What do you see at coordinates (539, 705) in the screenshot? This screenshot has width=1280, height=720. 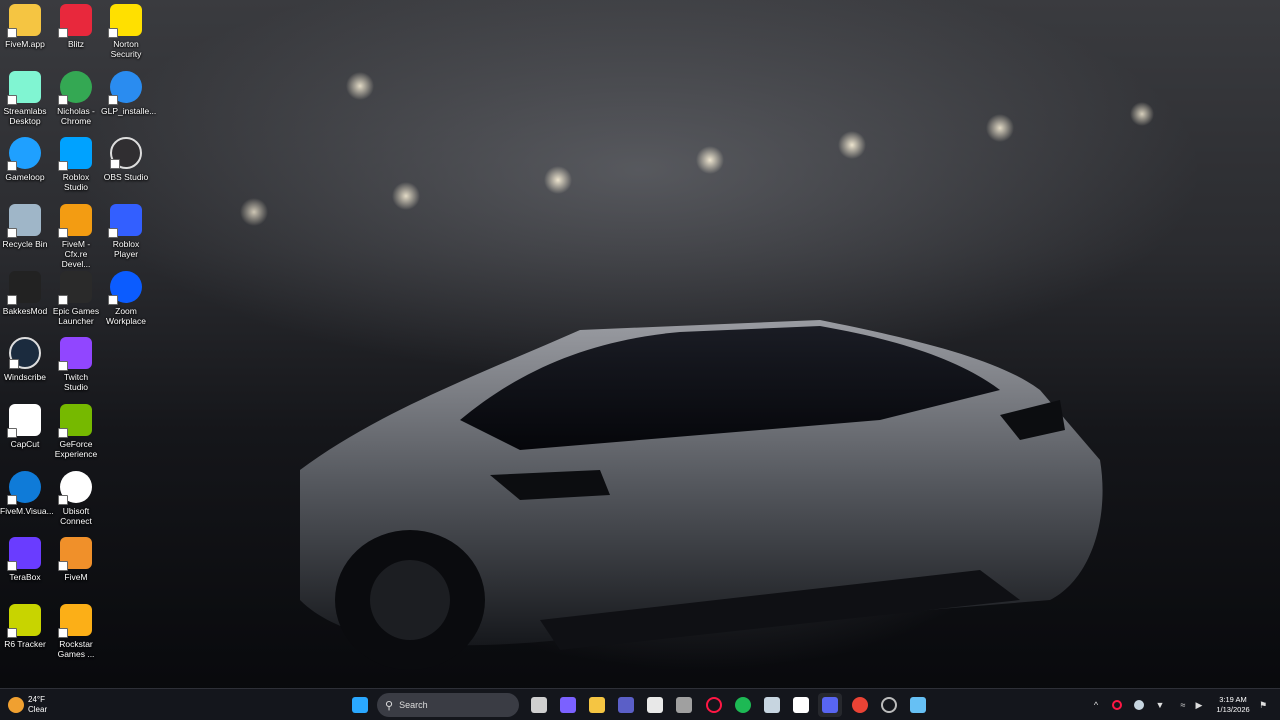 I see `taskbar-task-view` at bounding box center [539, 705].